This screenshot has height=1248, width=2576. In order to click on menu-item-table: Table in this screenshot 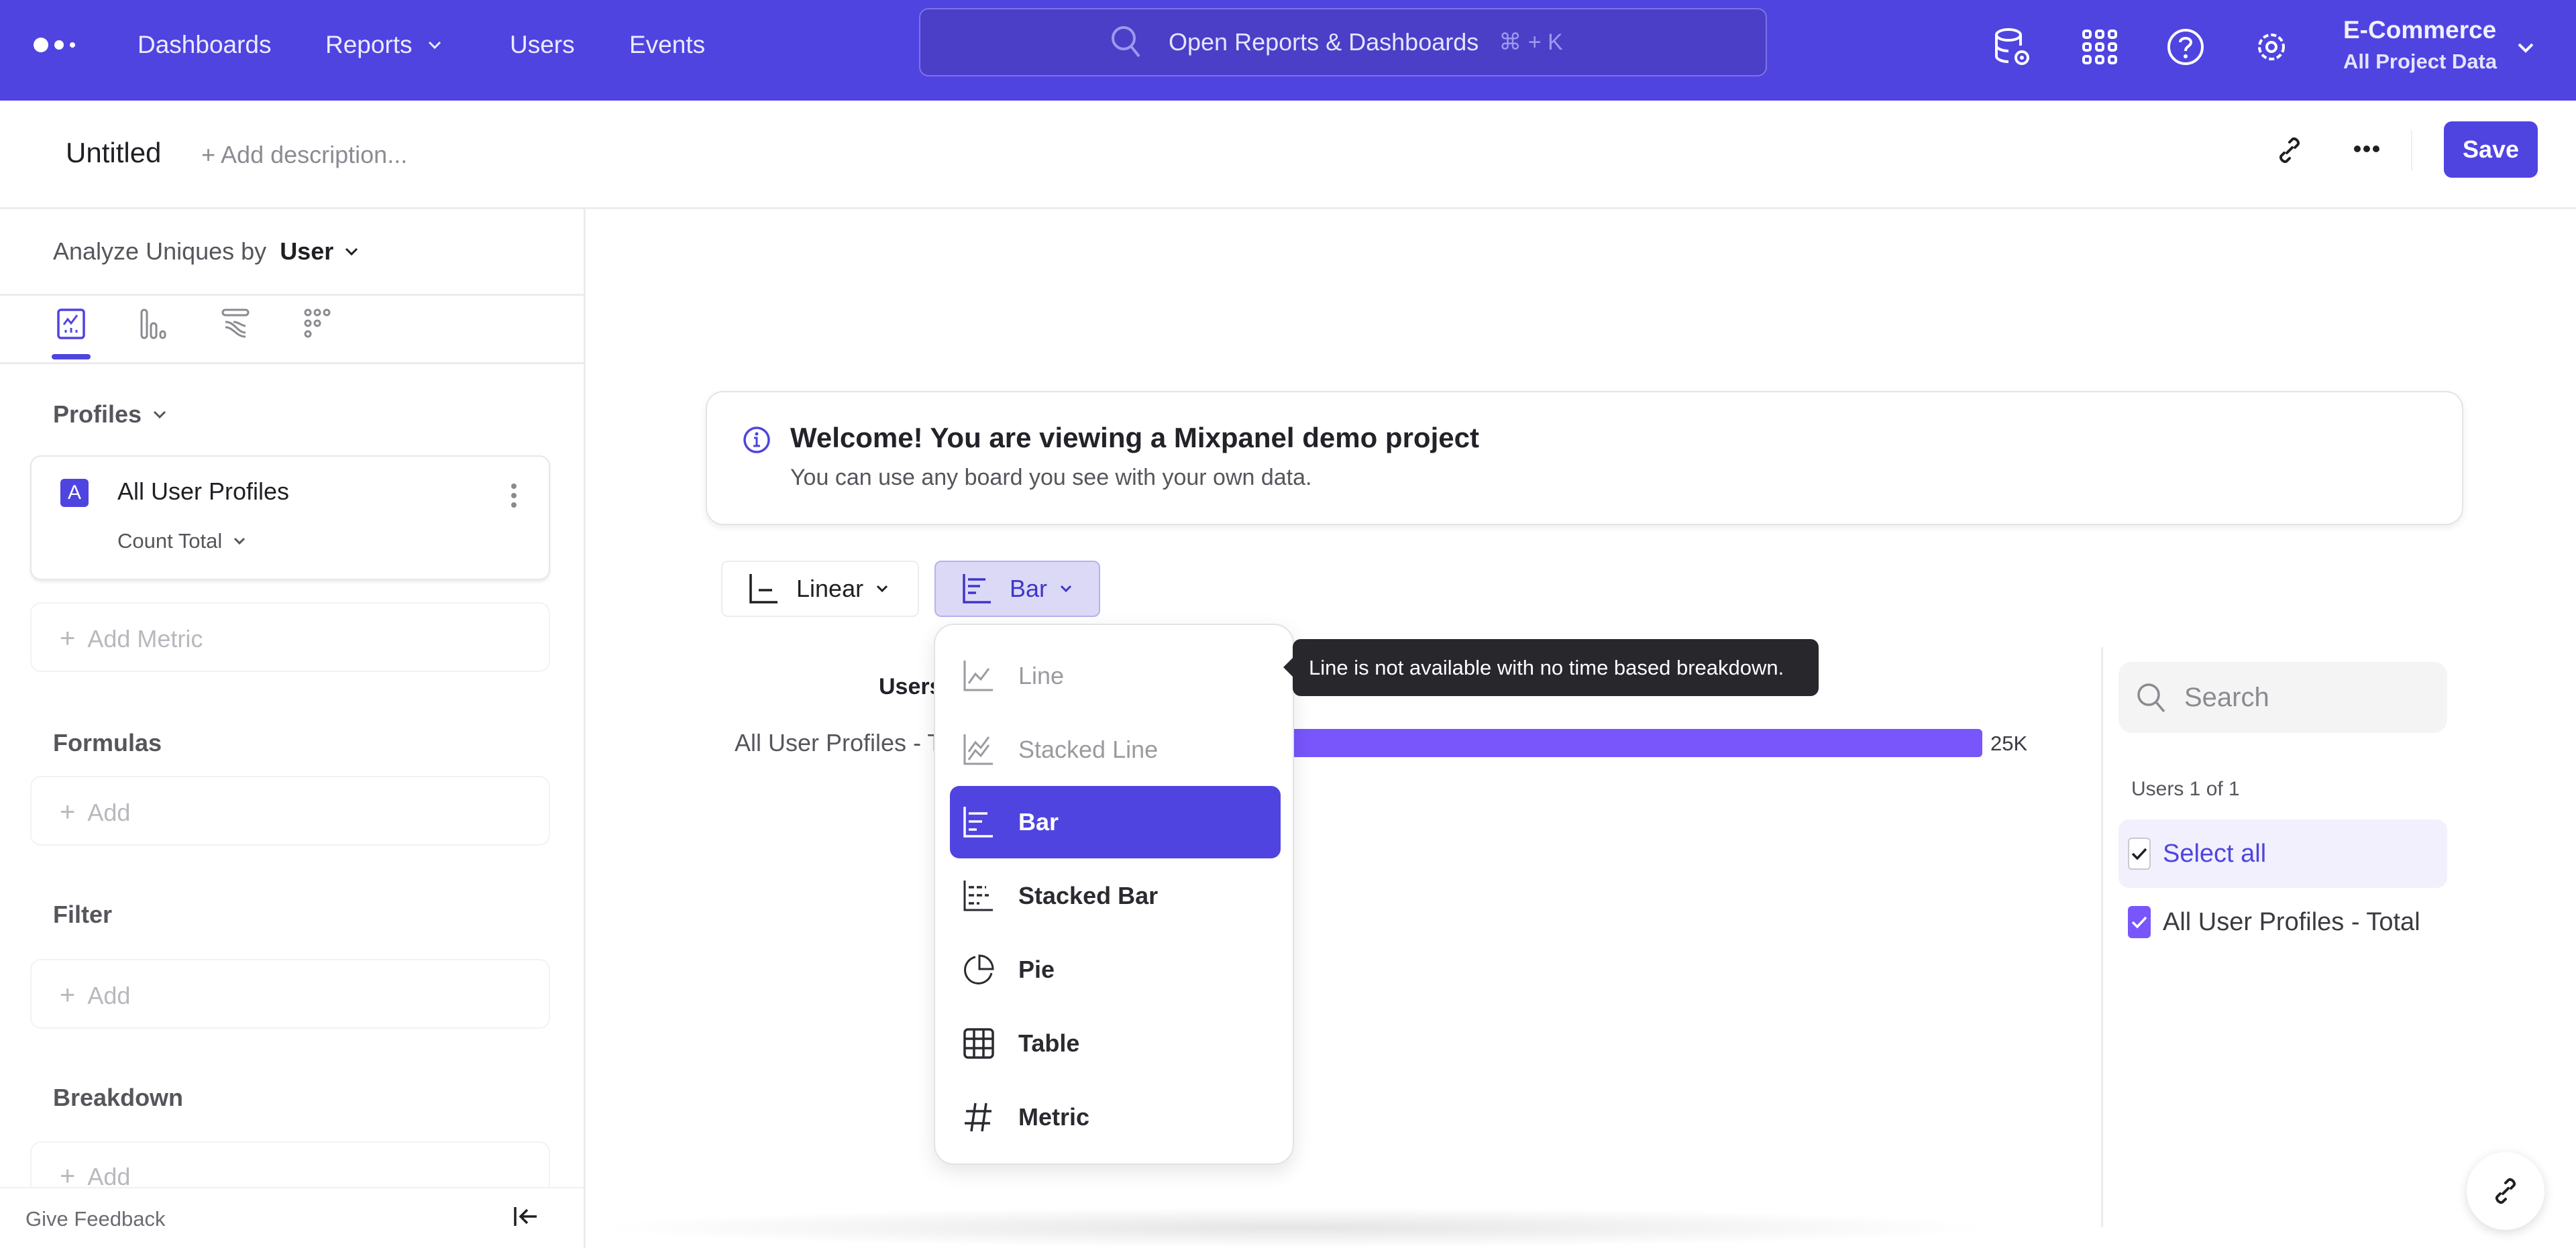, I will do `click(1115, 1043)`.